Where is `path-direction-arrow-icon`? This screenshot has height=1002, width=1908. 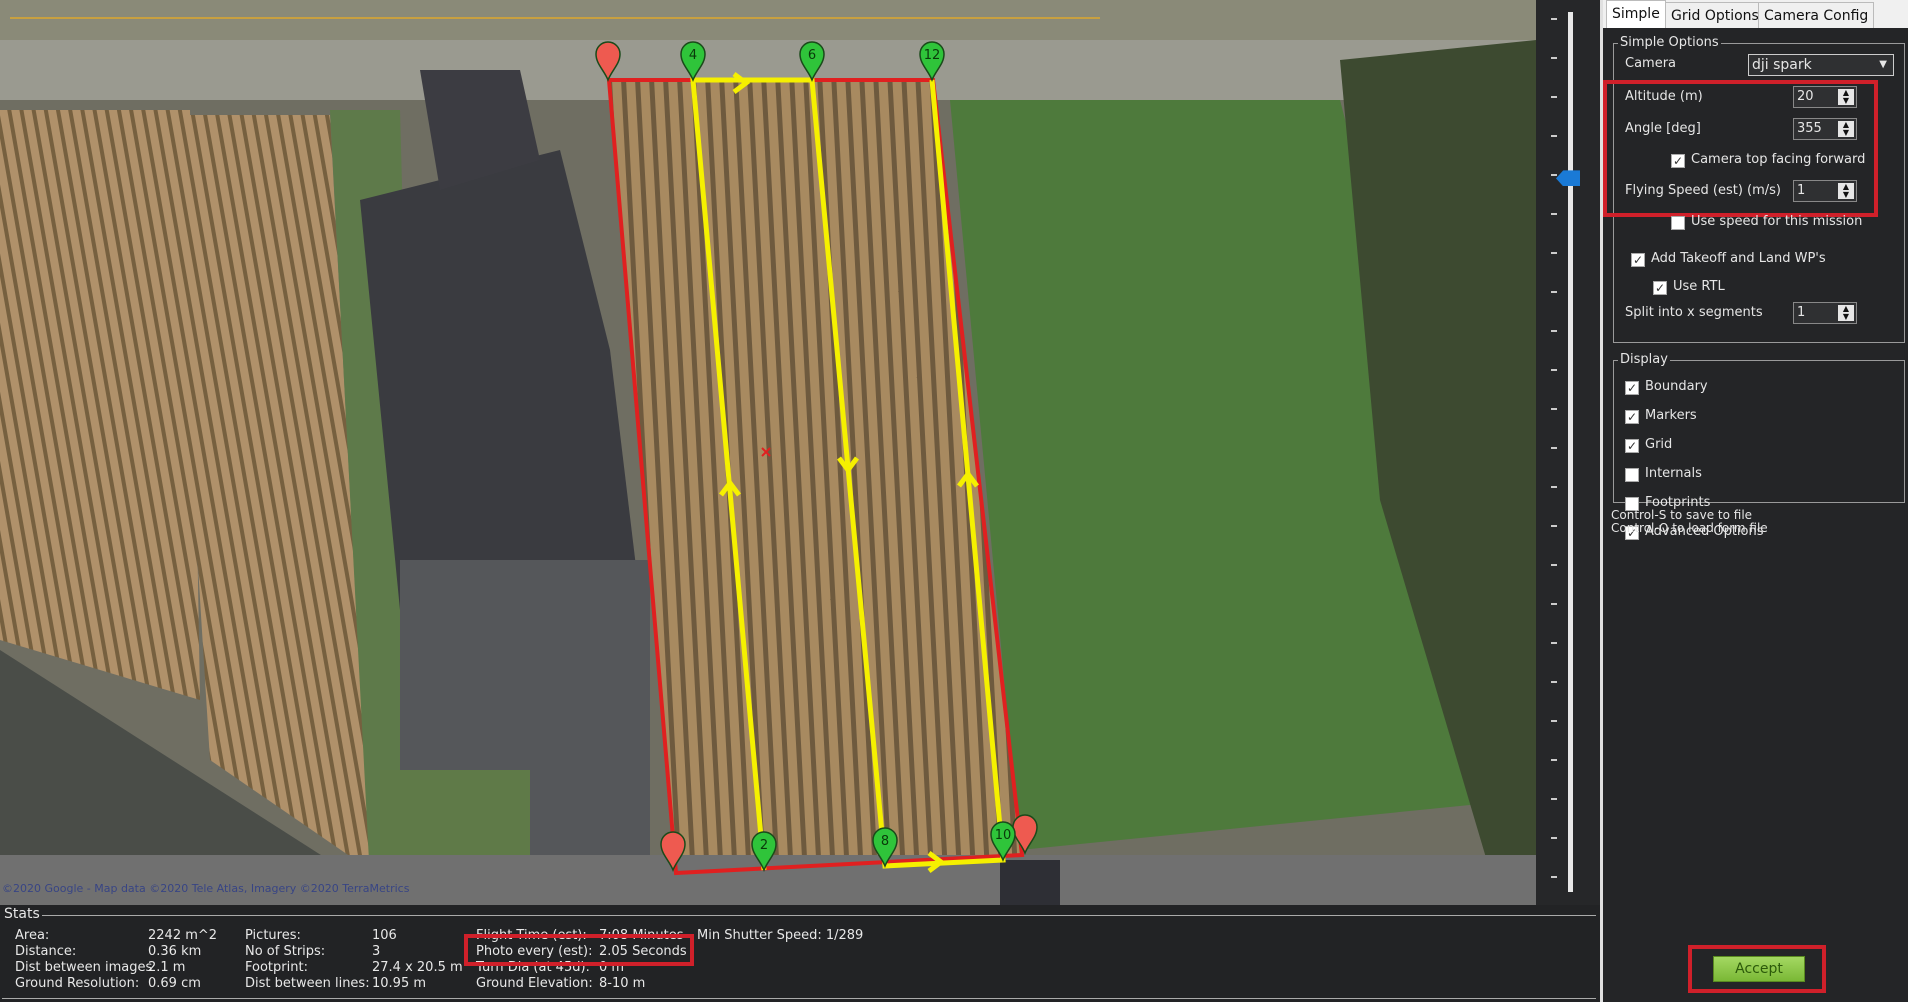 path-direction-arrow-icon is located at coordinates (741, 83).